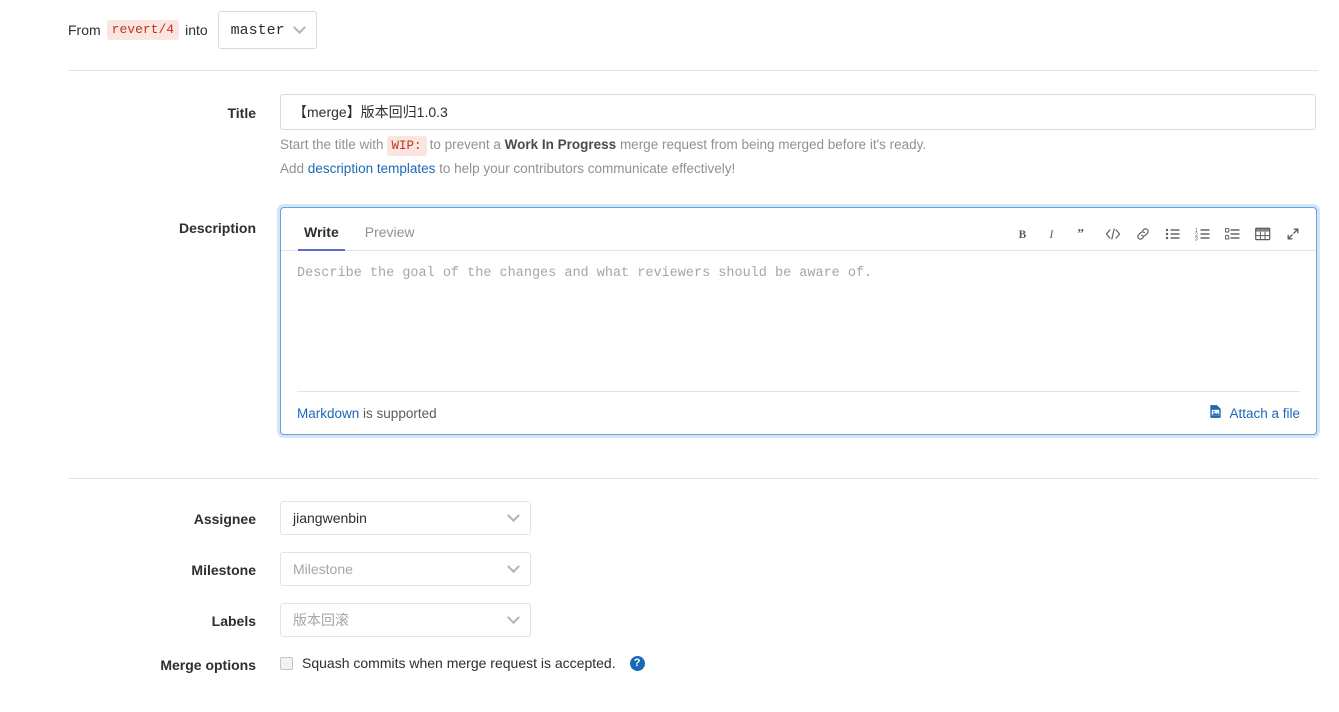  I want to click on wip-hint-bold: Work In Progress, so click(560, 144).